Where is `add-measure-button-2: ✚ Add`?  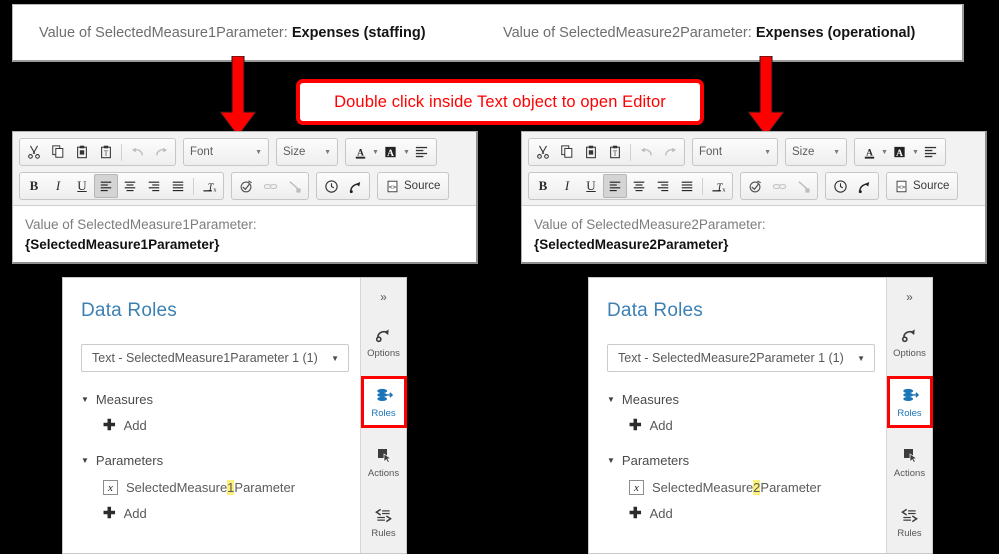 add-measure-button-2: ✚ Add is located at coordinates (757, 425).